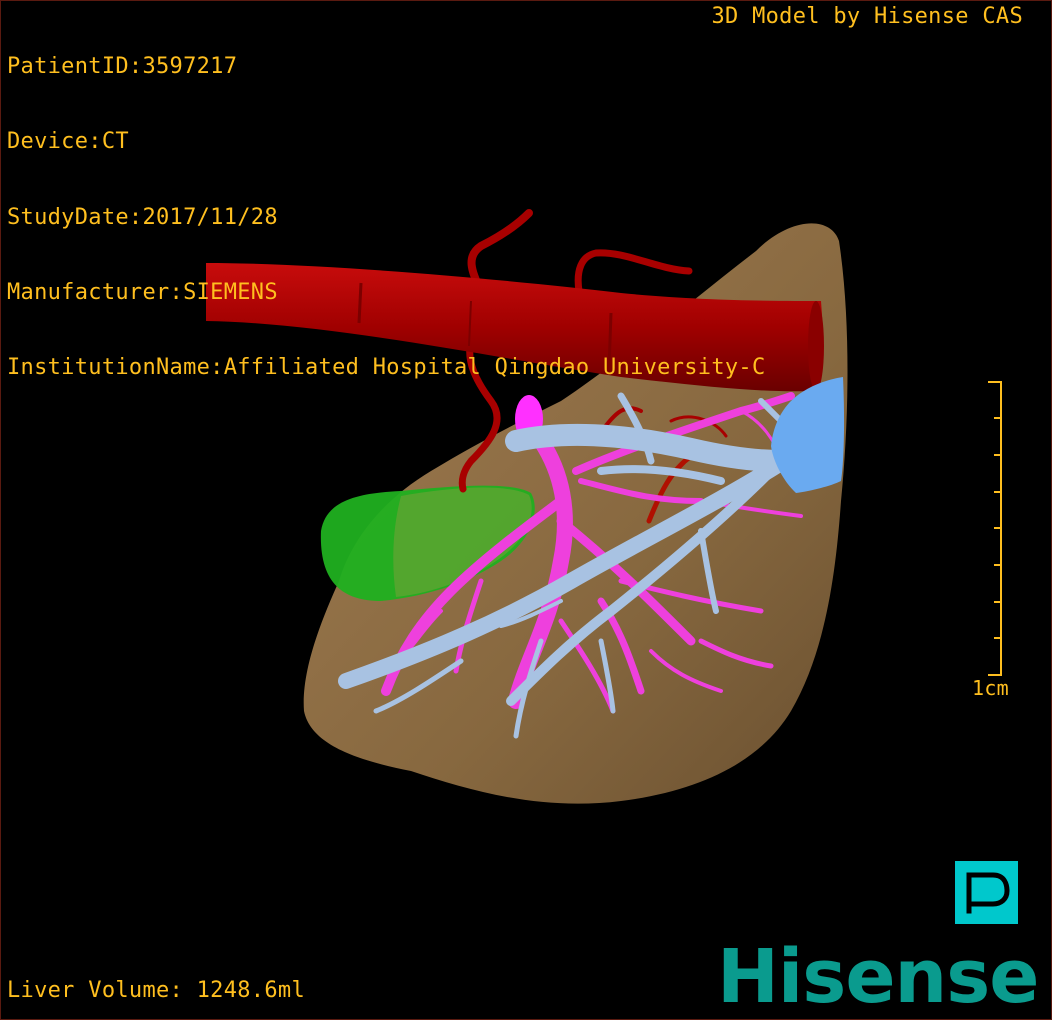  What do you see at coordinates (156, 990) in the screenshot?
I see `liver-volume-text: Liver Volume: 1248.6ml` at bounding box center [156, 990].